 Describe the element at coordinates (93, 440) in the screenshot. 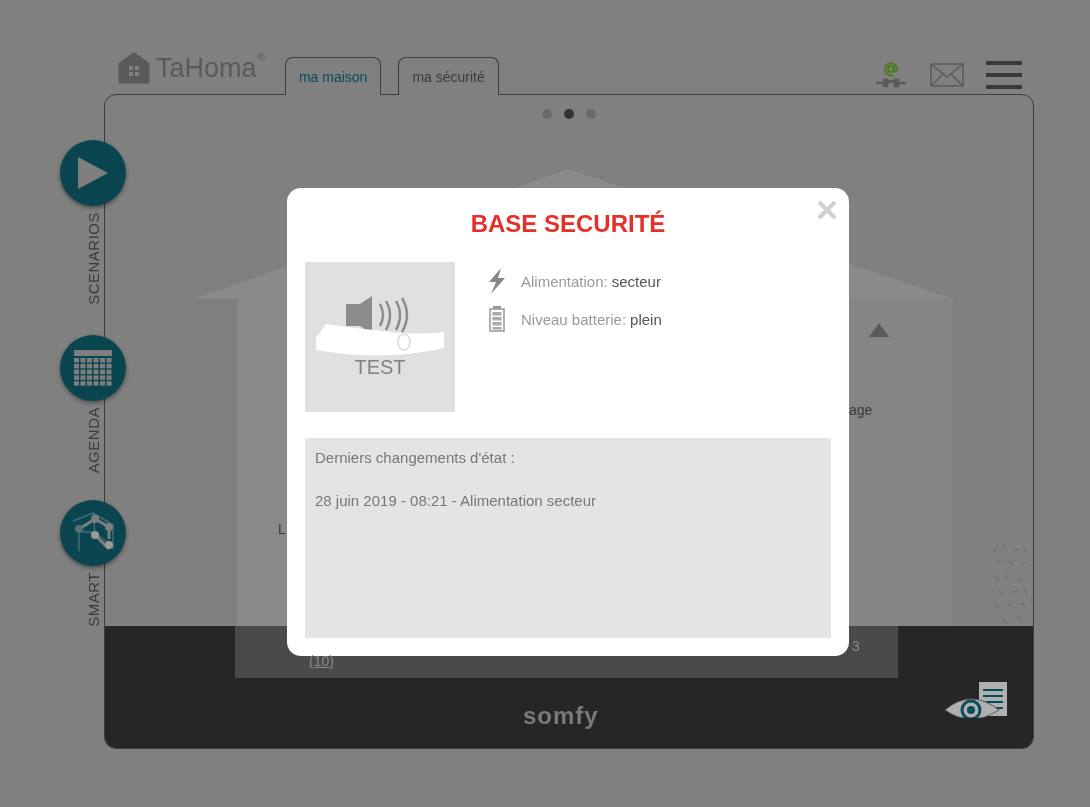

I see `nav-label: AGENDA` at that location.